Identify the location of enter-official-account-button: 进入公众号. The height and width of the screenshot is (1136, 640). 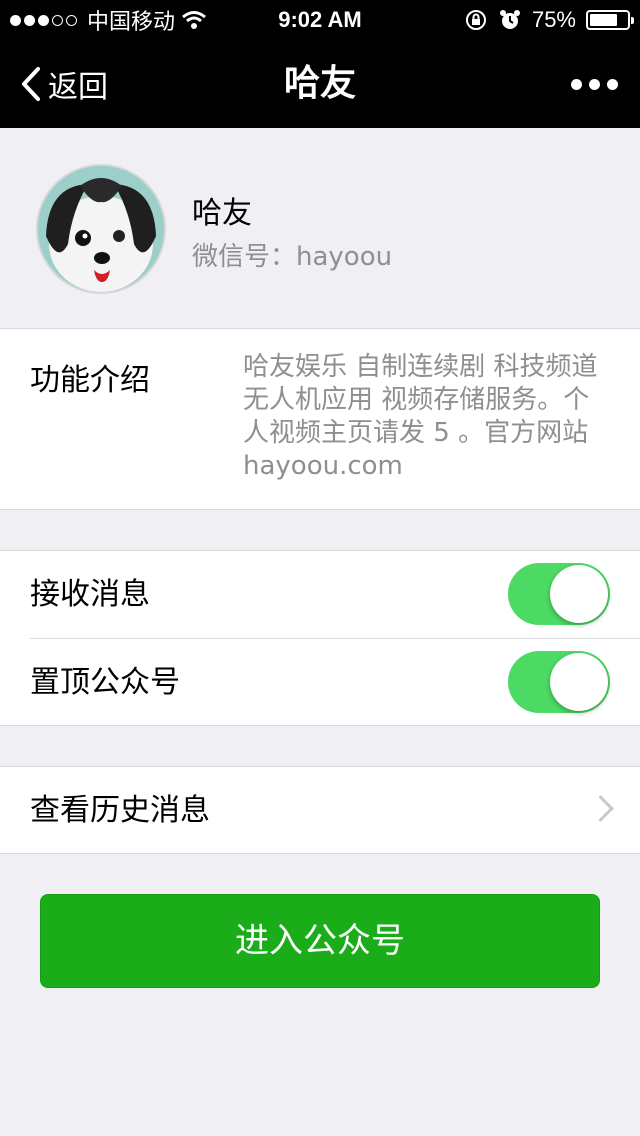
(320, 941).